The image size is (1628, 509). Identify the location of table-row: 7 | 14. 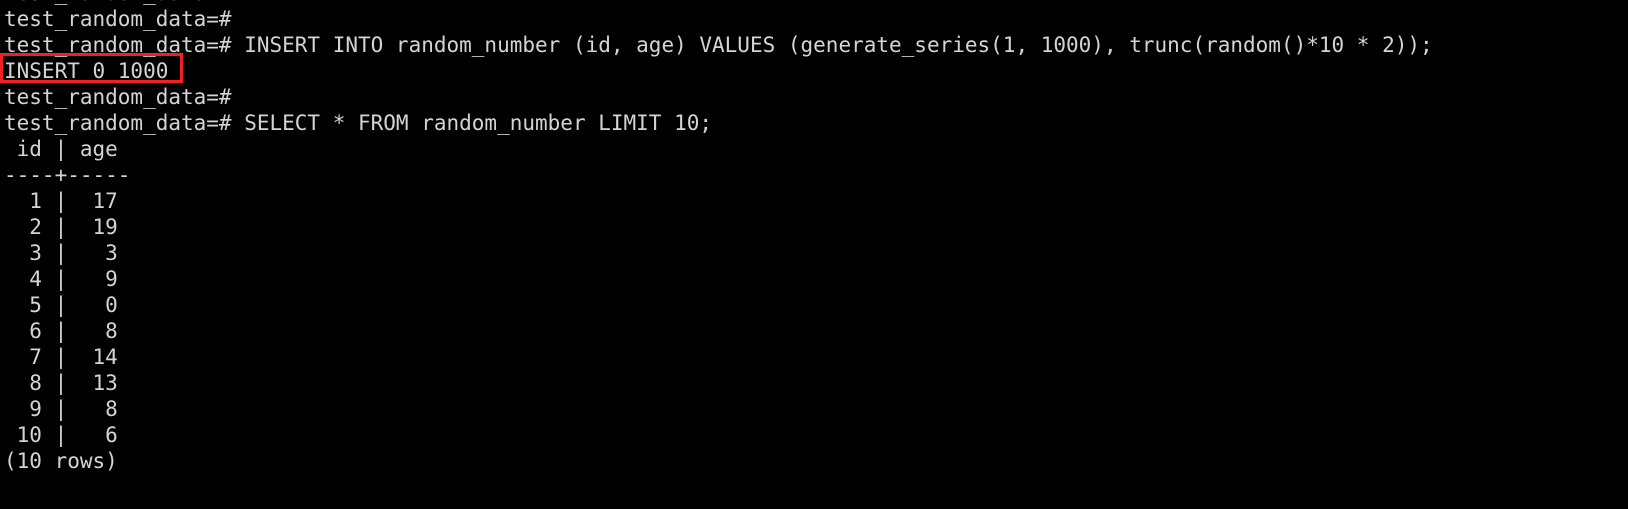
(61, 357).